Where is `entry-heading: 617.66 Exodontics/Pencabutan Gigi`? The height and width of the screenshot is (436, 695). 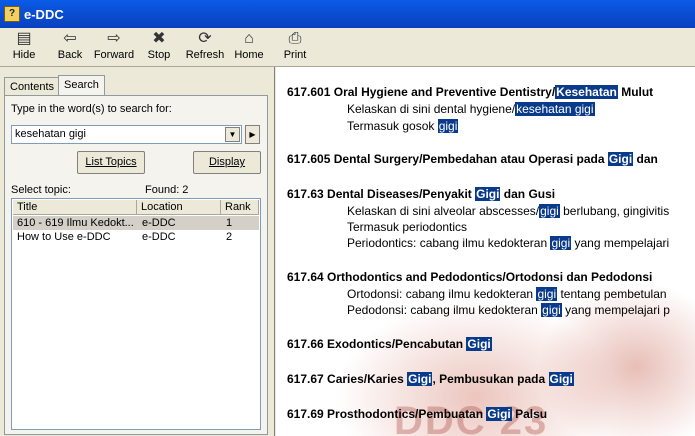 entry-heading: 617.66 Exodontics/Pencabutan Gigi is located at coordinates (389, 344).